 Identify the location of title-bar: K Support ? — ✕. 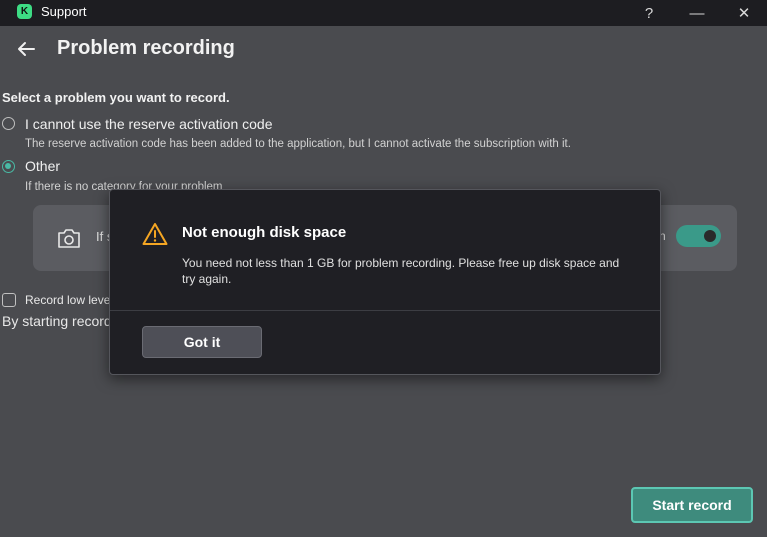
(383, 13).